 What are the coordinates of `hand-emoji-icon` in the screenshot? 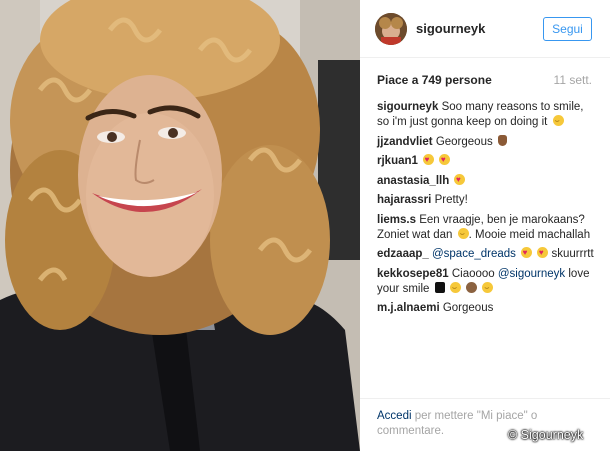 It's located at (502, 140).